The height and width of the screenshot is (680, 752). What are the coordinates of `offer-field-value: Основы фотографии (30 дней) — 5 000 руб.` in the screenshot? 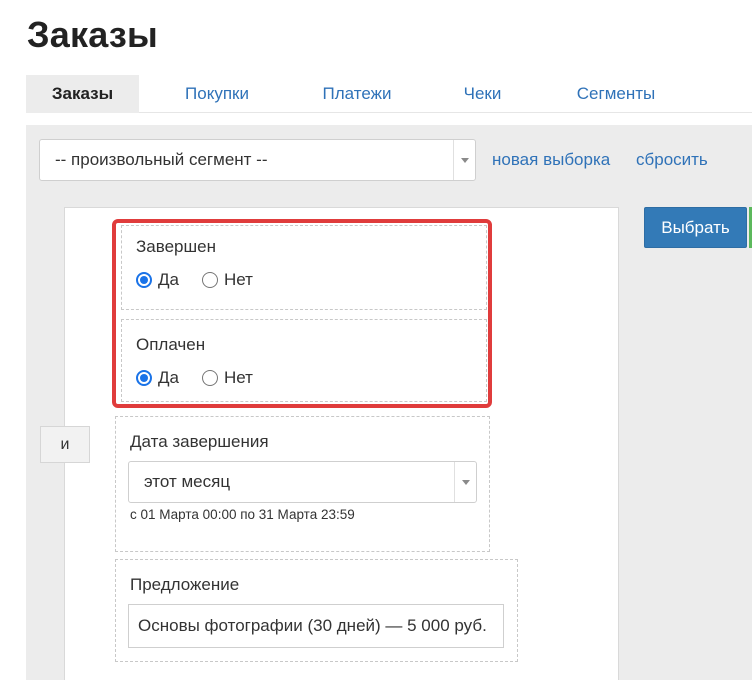 It's located at (312, 625).